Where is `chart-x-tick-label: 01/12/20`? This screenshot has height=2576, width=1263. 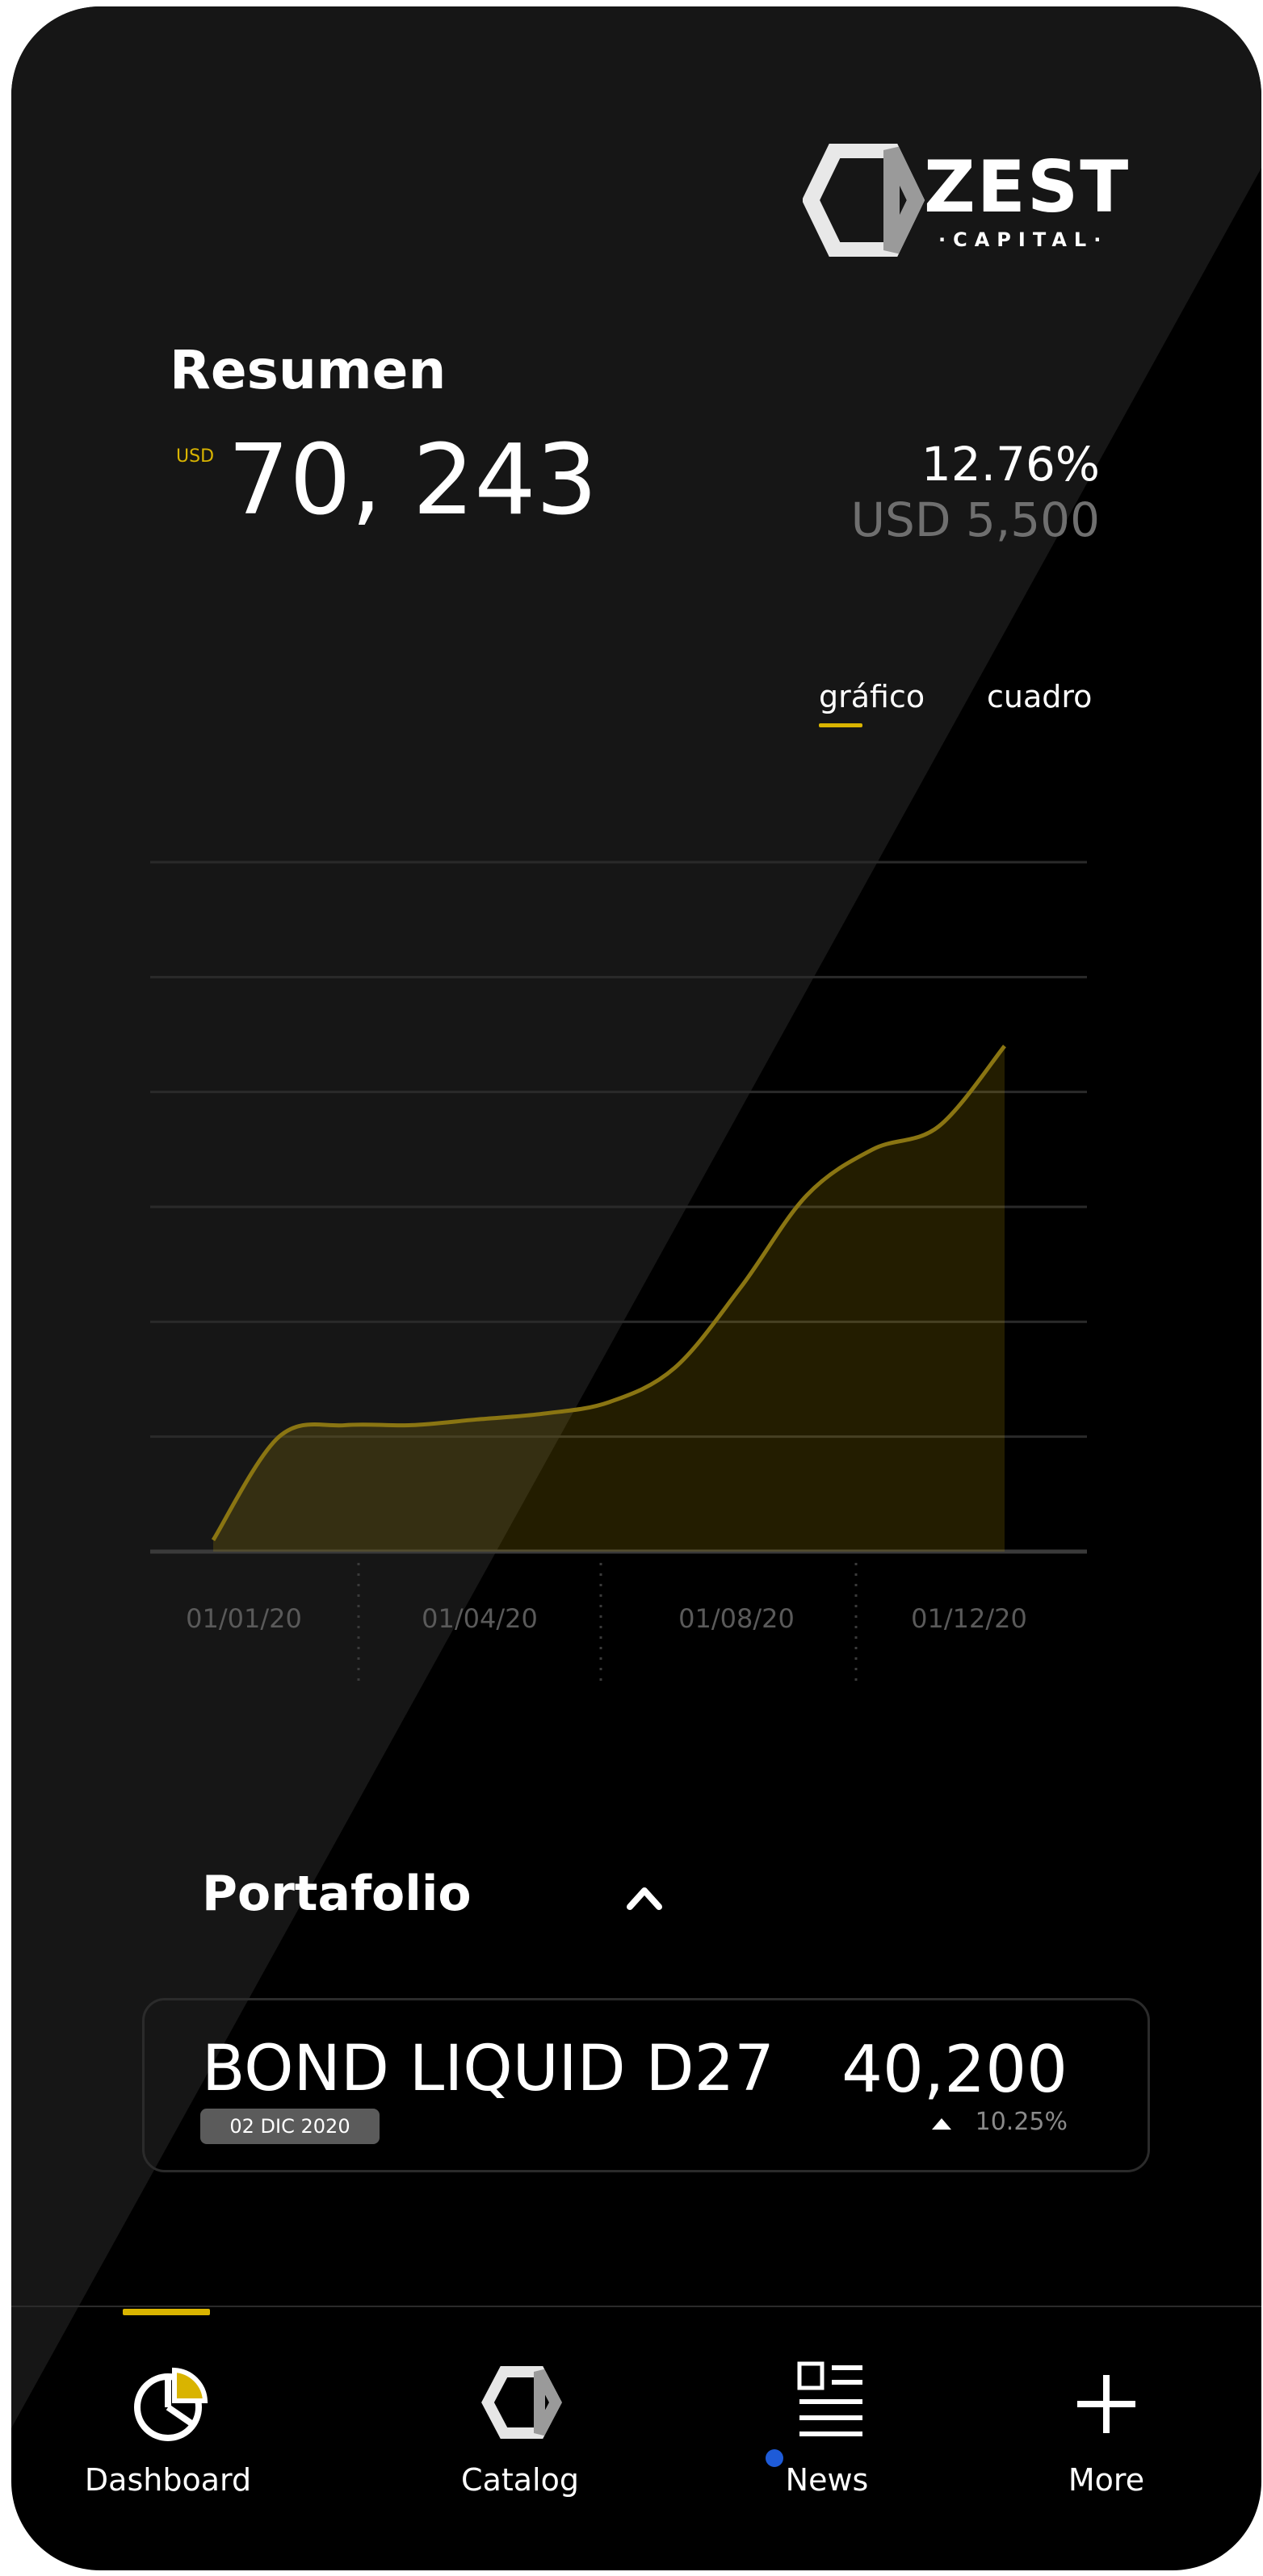 chart-x-tick-label: 01/12/20 is located at coordinates (969, 1618).